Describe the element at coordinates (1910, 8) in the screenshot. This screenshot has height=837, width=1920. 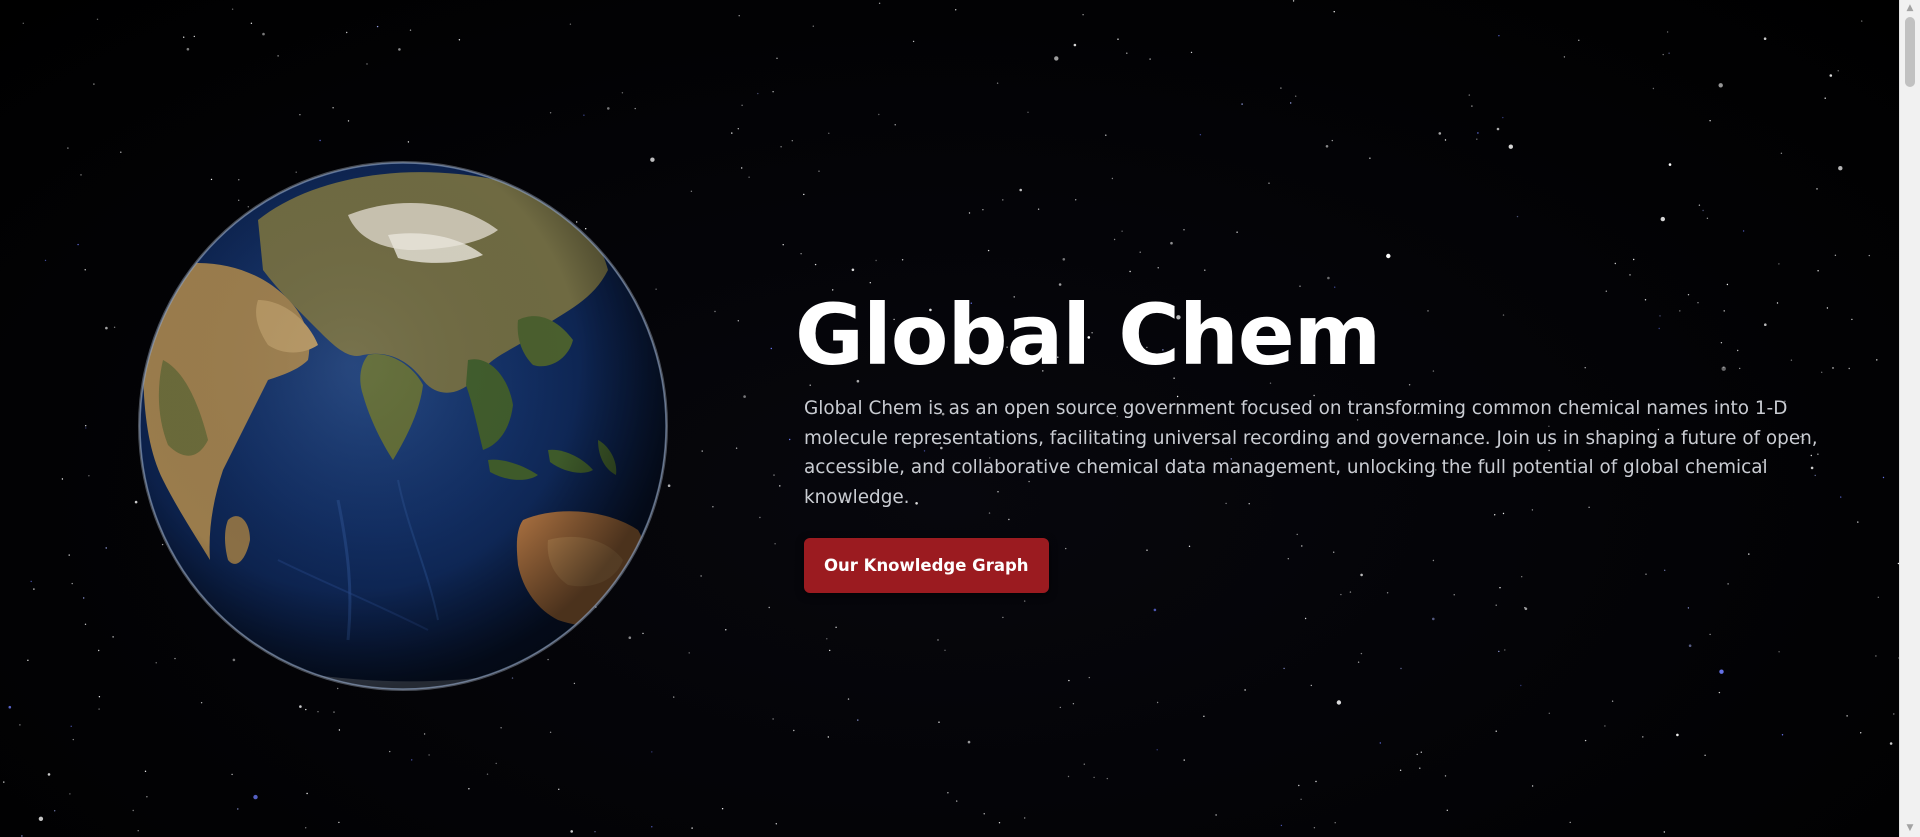
I see `scroll-up-arrow-icon: ▲` at that location.